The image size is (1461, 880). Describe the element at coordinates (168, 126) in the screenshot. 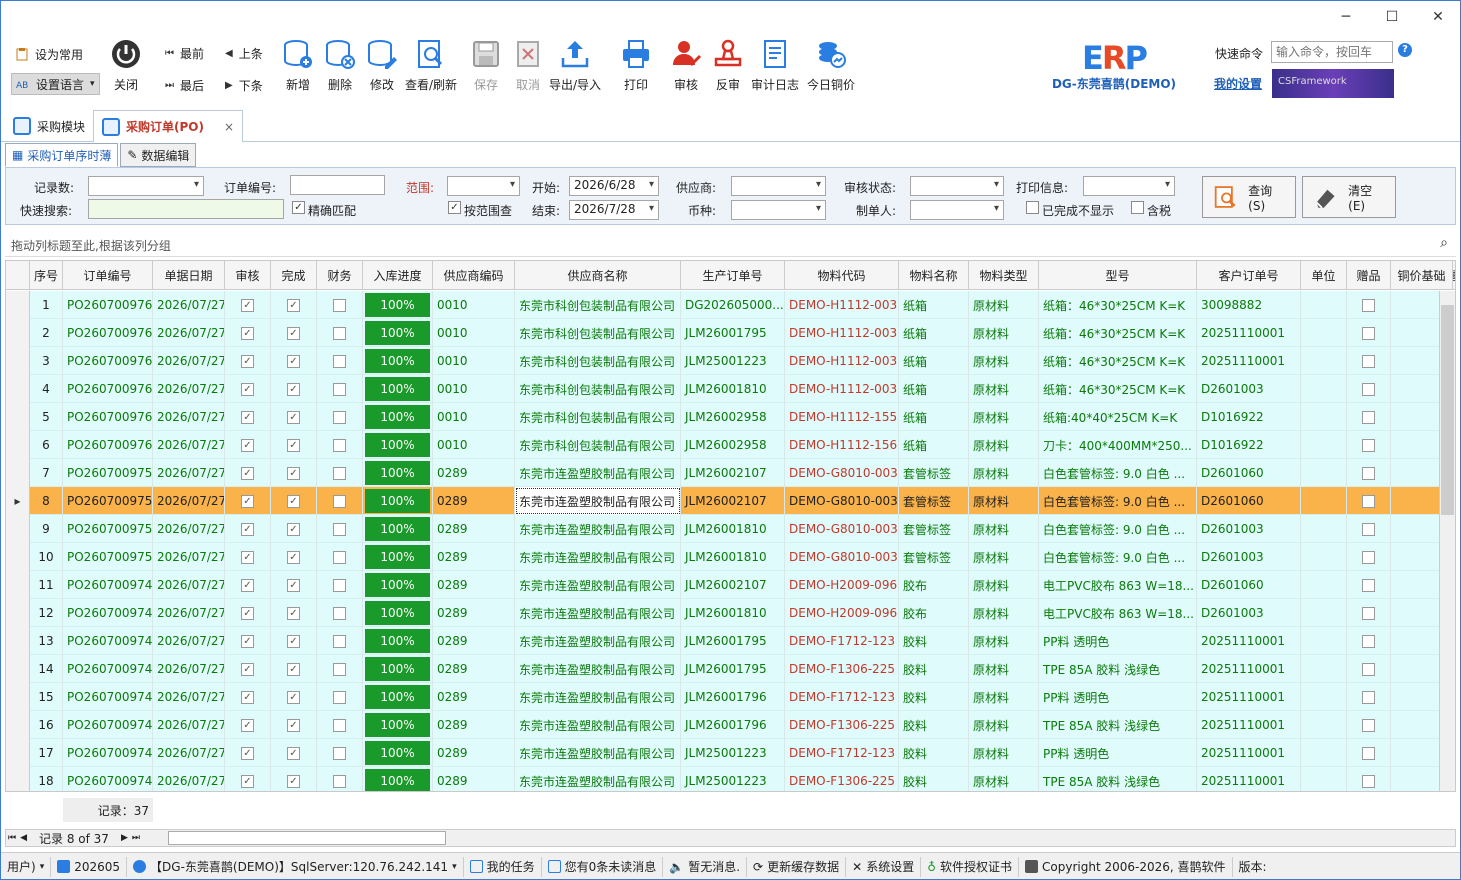

I see `tab-purchase-order: 采购订单(PO) ×` at that location.